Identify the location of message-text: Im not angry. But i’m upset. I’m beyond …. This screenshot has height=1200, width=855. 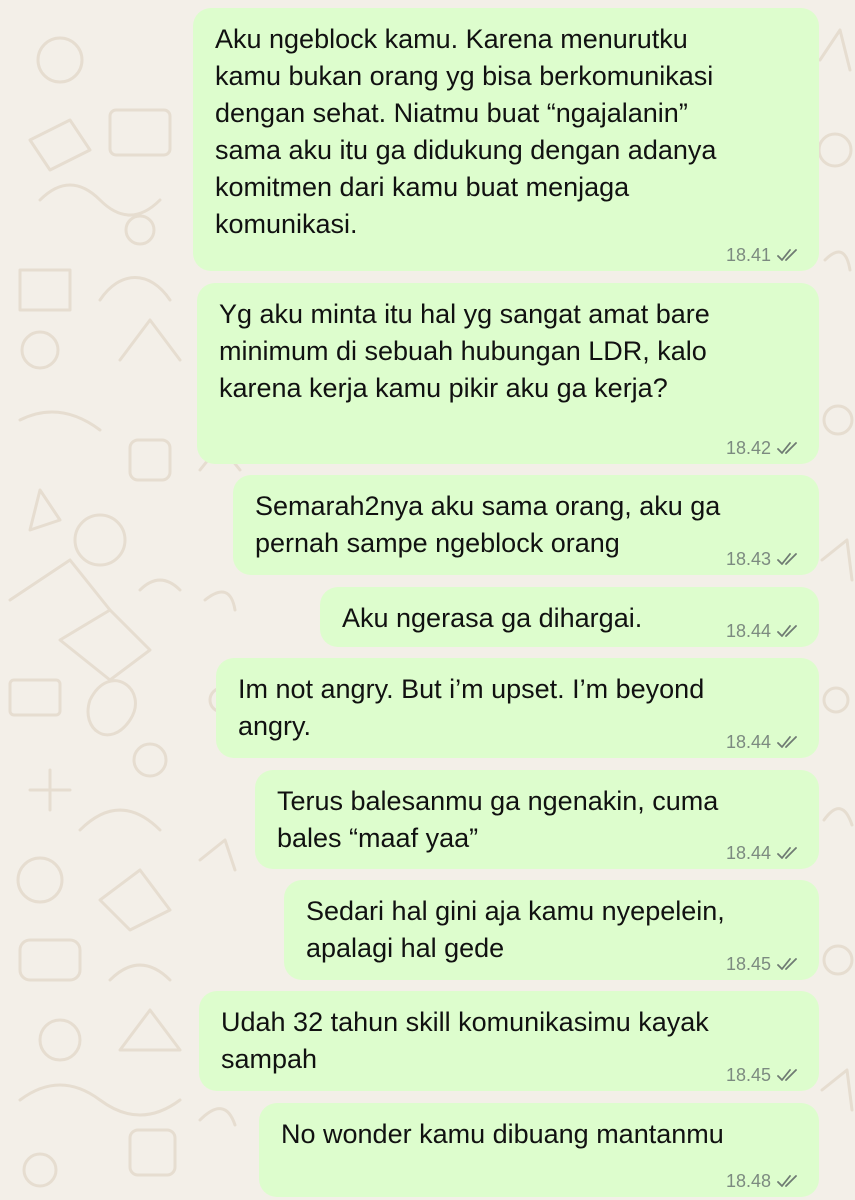
(471, 707).